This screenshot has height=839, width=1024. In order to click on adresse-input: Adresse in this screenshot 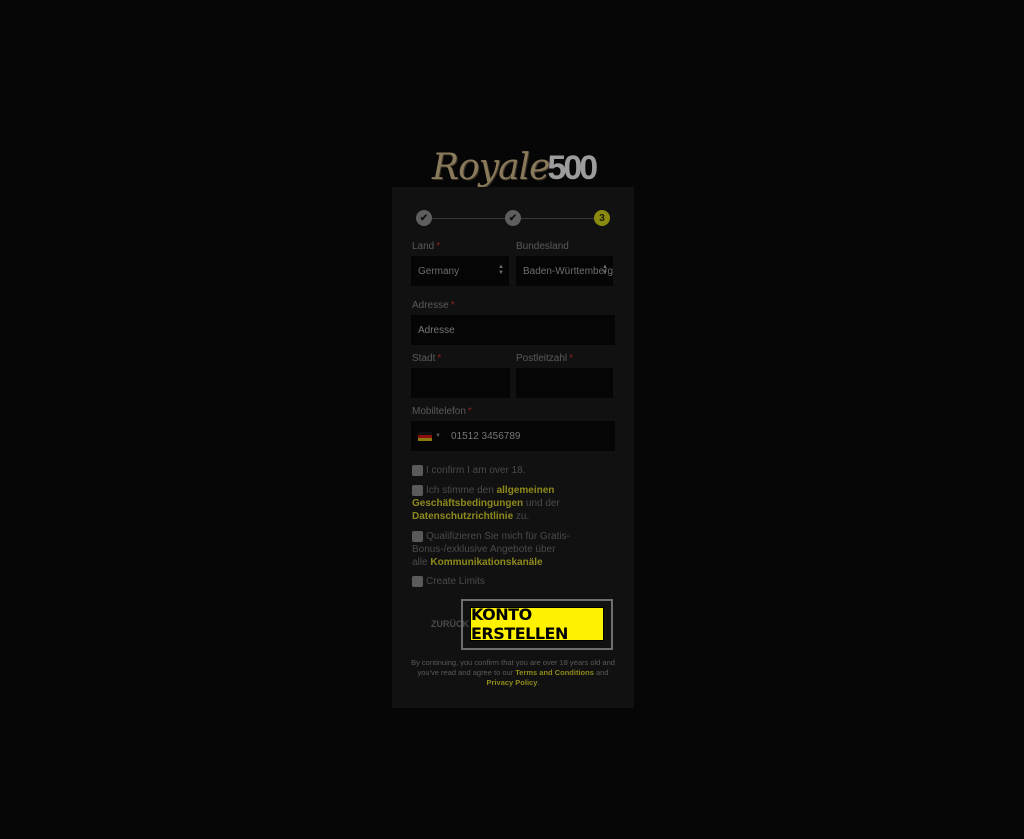, I will do `click(513, 330)`.